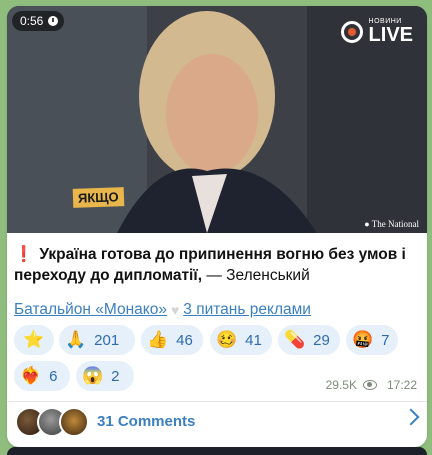  What do you see at coordinates (54, 421) in the screenshot?
I see `commenter-avatars` at bounding box center [54, 421].